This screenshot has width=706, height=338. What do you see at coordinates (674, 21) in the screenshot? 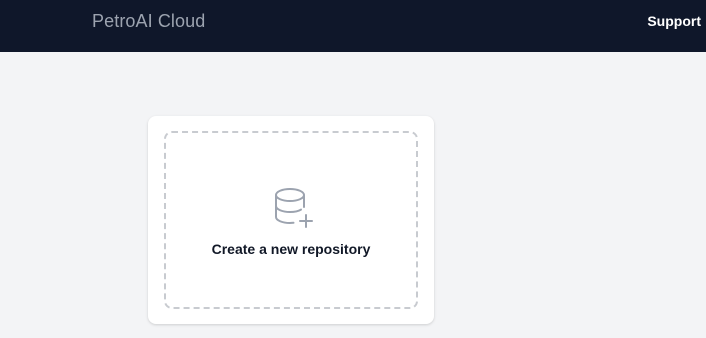
I see `support-link: Support` at bounding box center [674, 21].